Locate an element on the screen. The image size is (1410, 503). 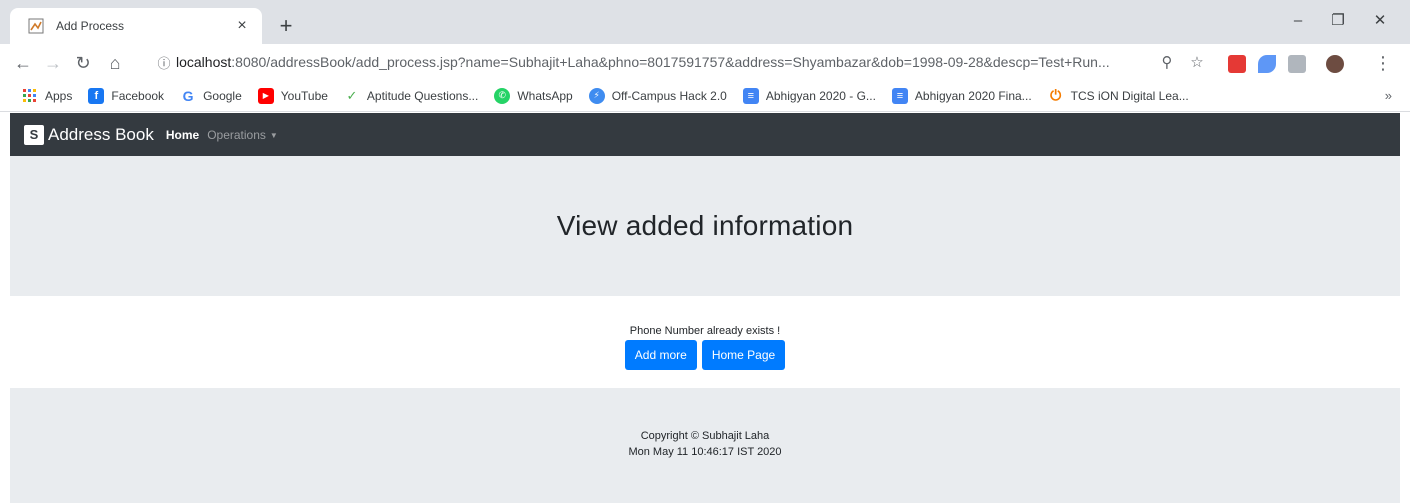
page-title: View added information is located at coordinates (705, 225).